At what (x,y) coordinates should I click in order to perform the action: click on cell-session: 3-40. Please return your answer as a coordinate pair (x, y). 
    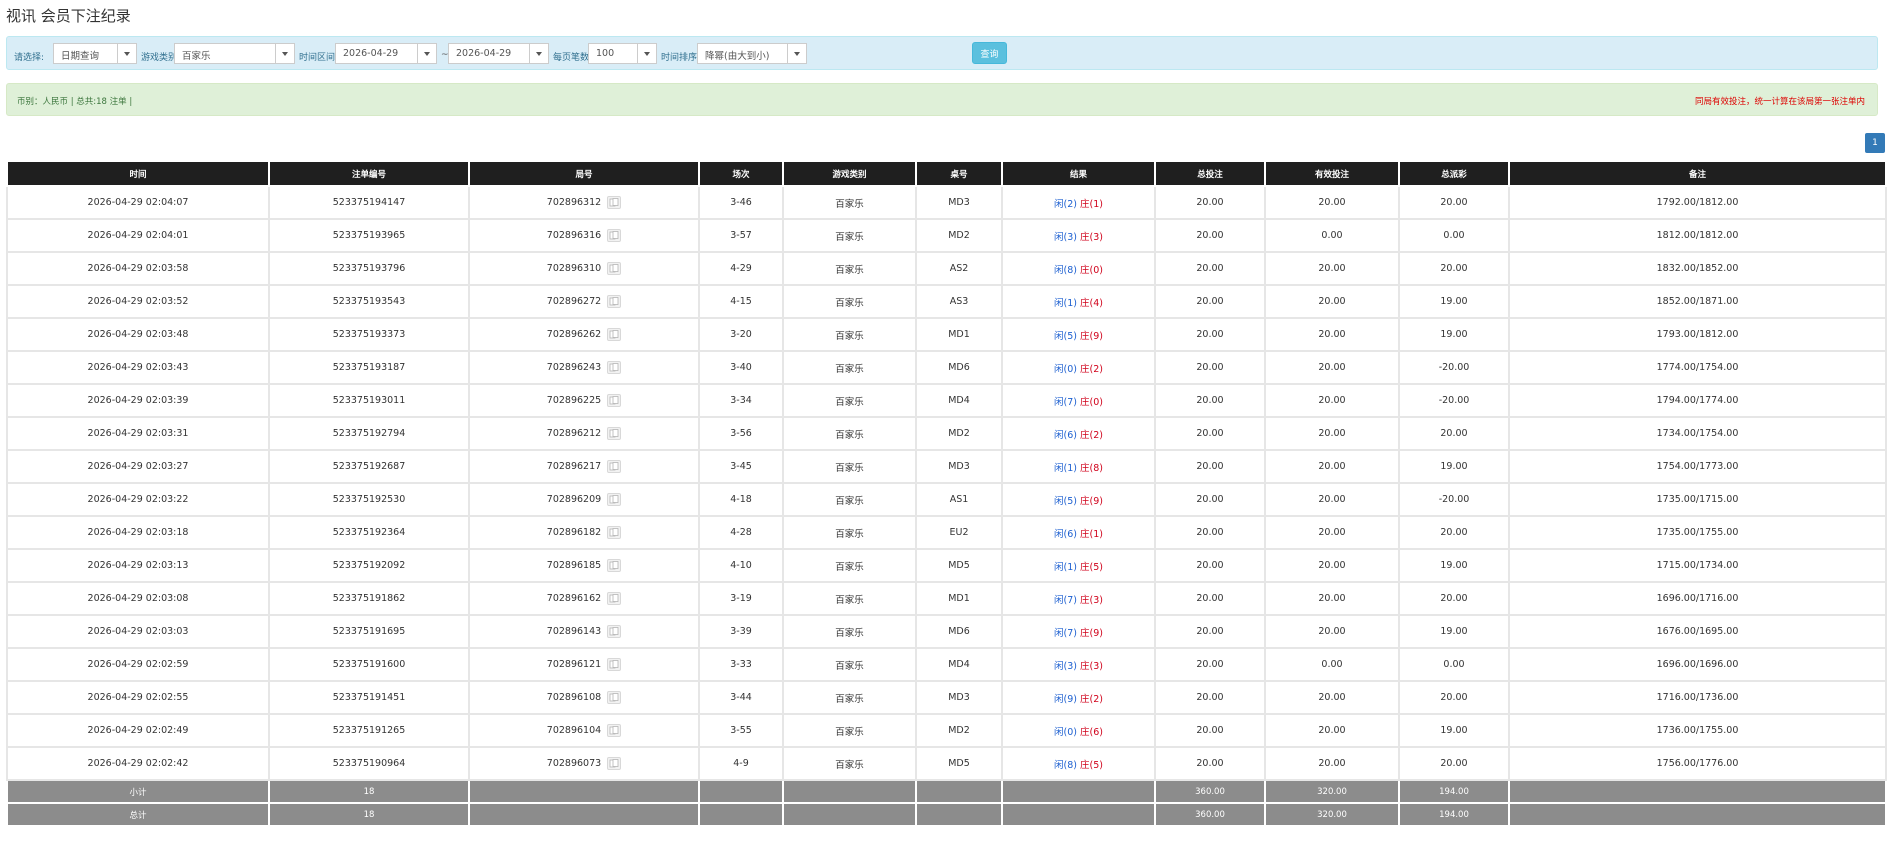
    Looking at the image, I should click on (741, 367).